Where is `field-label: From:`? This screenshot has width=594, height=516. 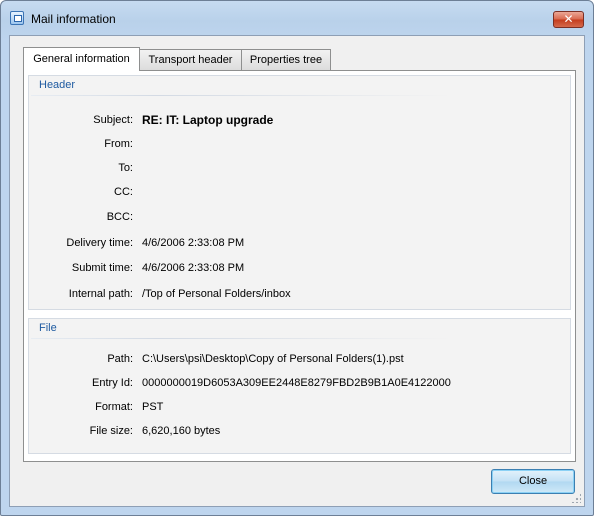 field-label: From: is located at coordinates (118, 144).